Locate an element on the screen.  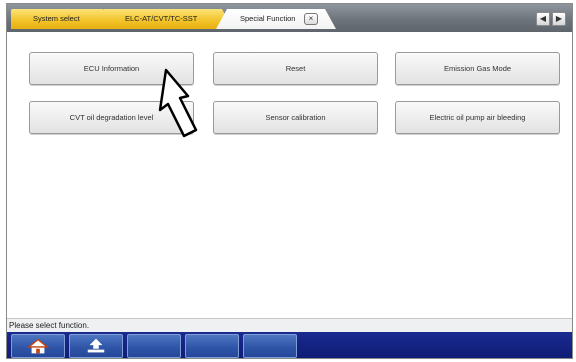
home-button is located at coordinates (38, 346).